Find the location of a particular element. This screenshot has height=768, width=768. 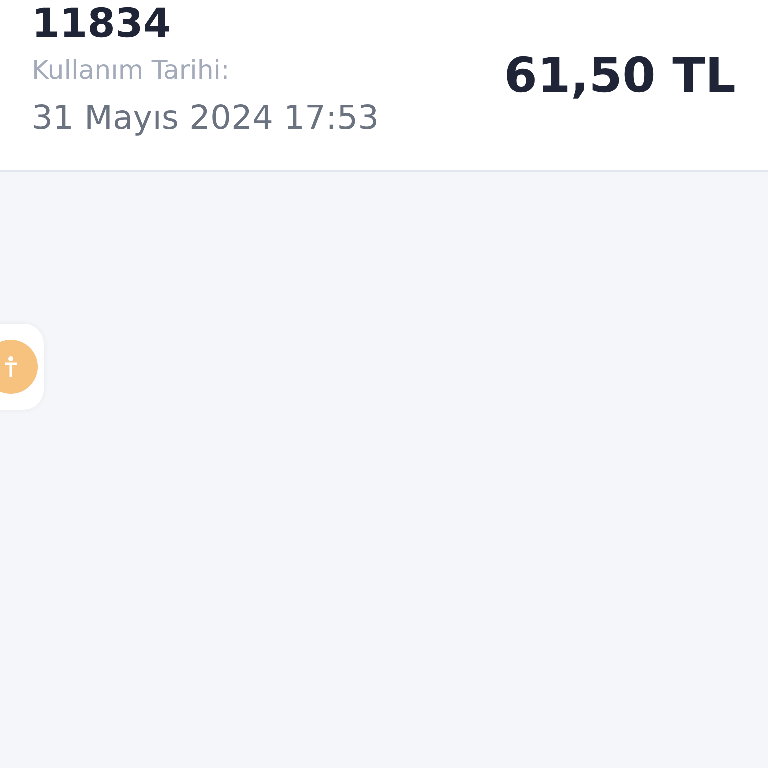

amount: 61,50 TL is located at coordinates (620, 77).